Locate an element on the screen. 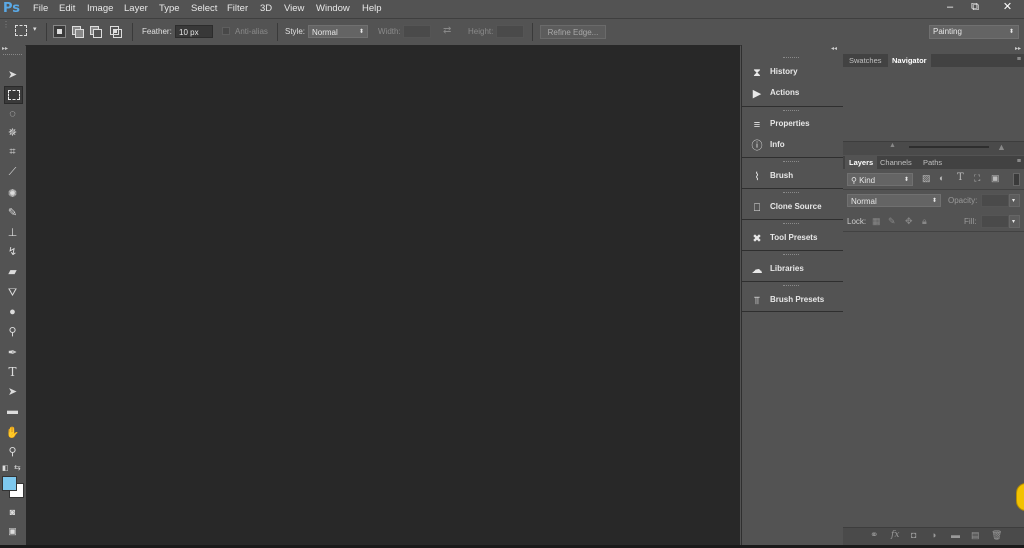 This screenshot has height=548, width=1024. new-selection-icon is located at coordinates (59, 31).